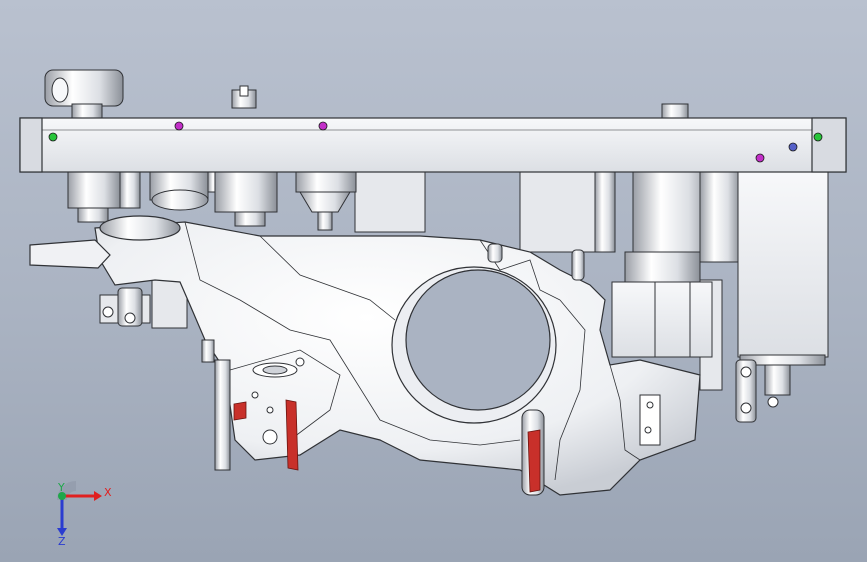 The width and height of the screenshot is (867, 562). What do you see at coordinates (84, 94) in the screenshot?
I see `top-cylinder-left` at bounding box center [84, 94].